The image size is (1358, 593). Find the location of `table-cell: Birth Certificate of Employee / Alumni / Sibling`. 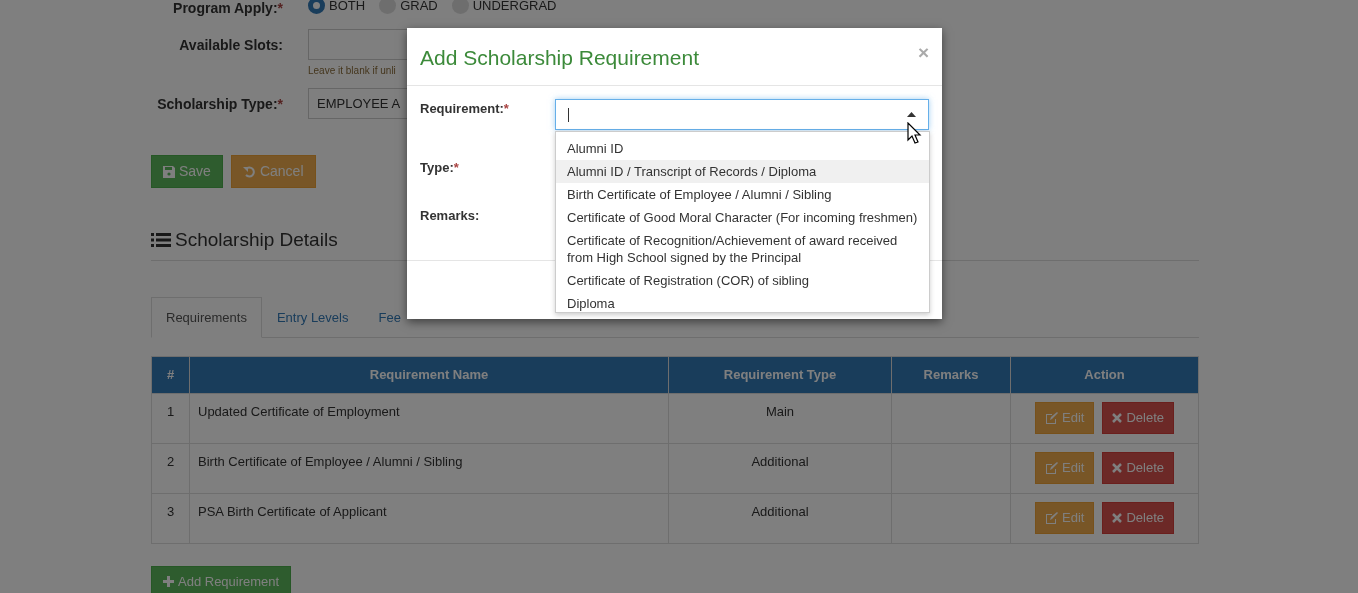

table-cell: Birth Certificate of Employee / Alumni / Sibling is located at coordinates (429, 468).